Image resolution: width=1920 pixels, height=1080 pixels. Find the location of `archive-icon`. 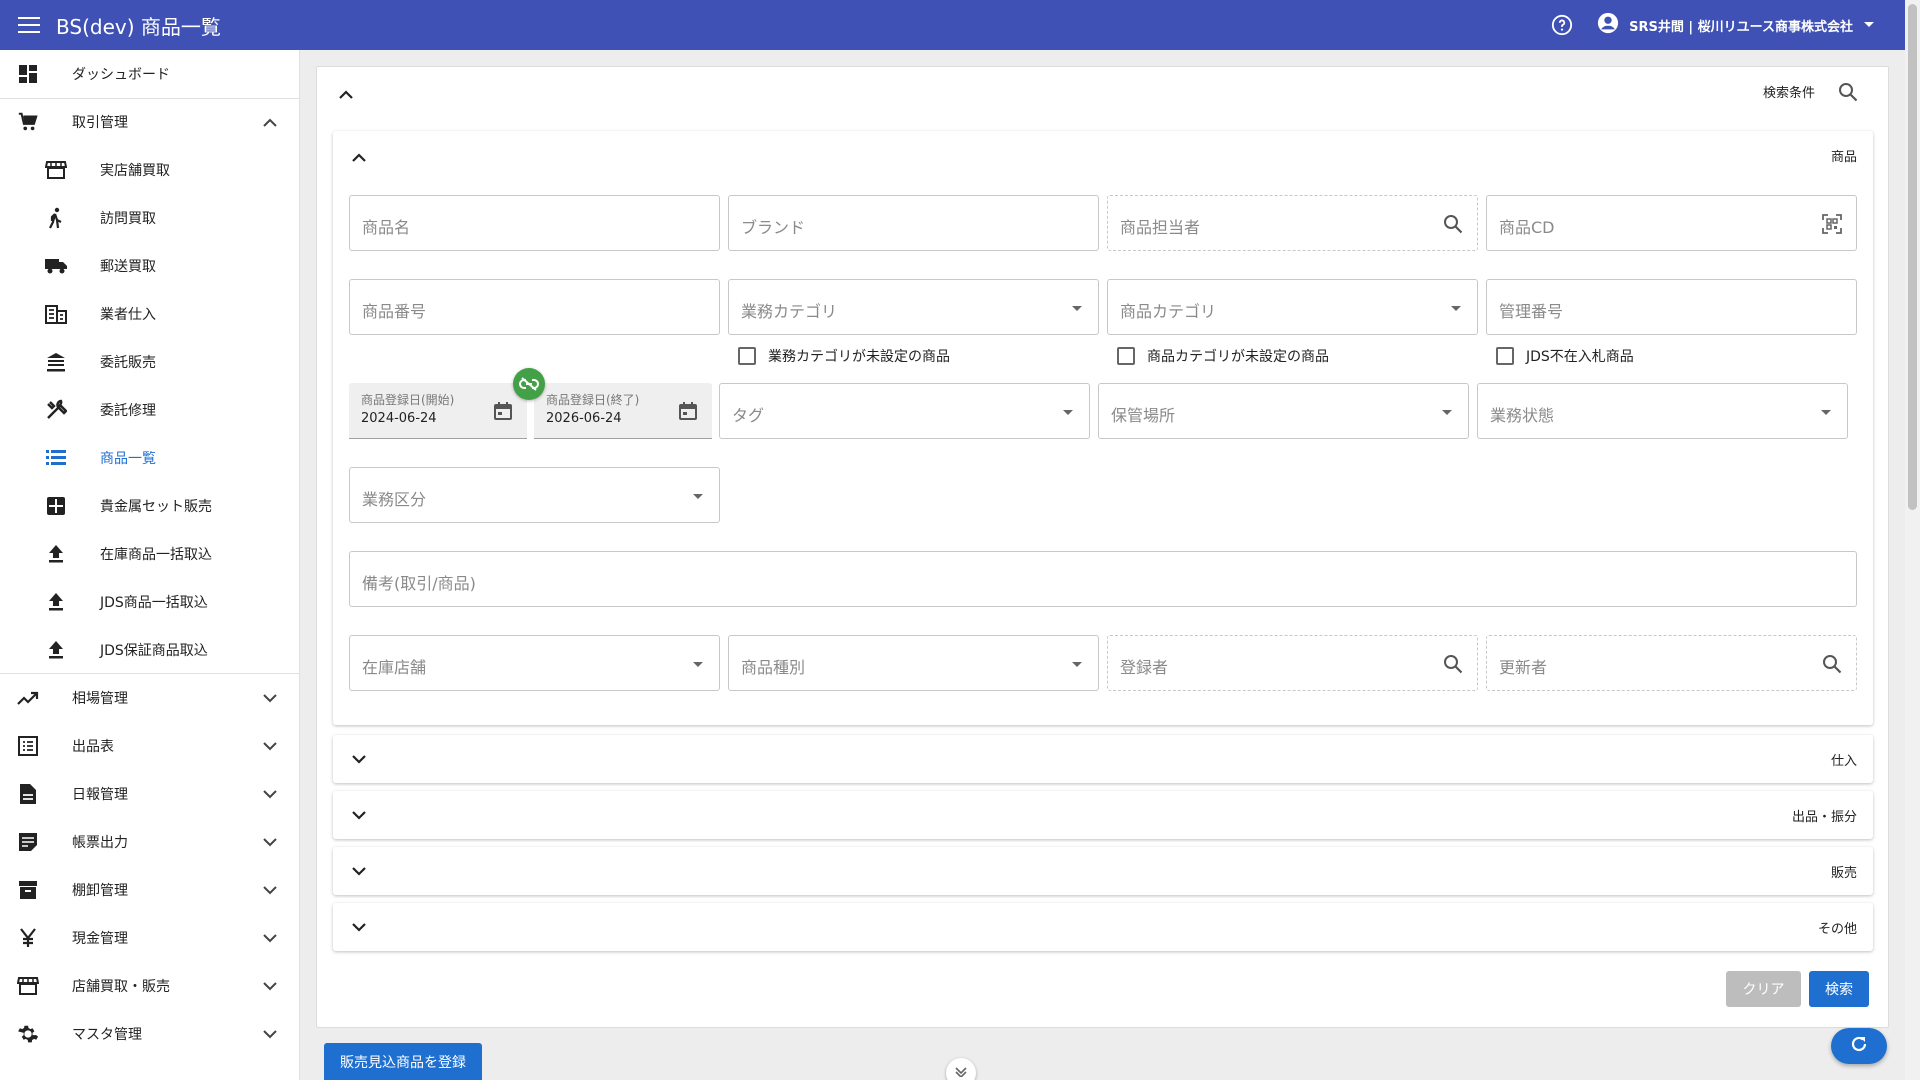

archive-icon is located at coordinates (28, 890).